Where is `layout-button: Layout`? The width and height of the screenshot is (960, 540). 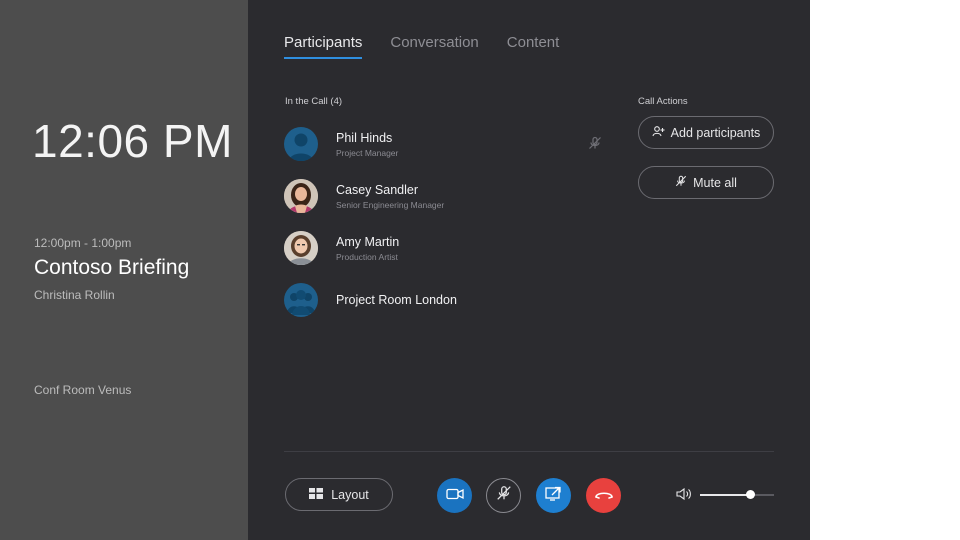 layout-button: Layout is located at coordinates (339, 494).